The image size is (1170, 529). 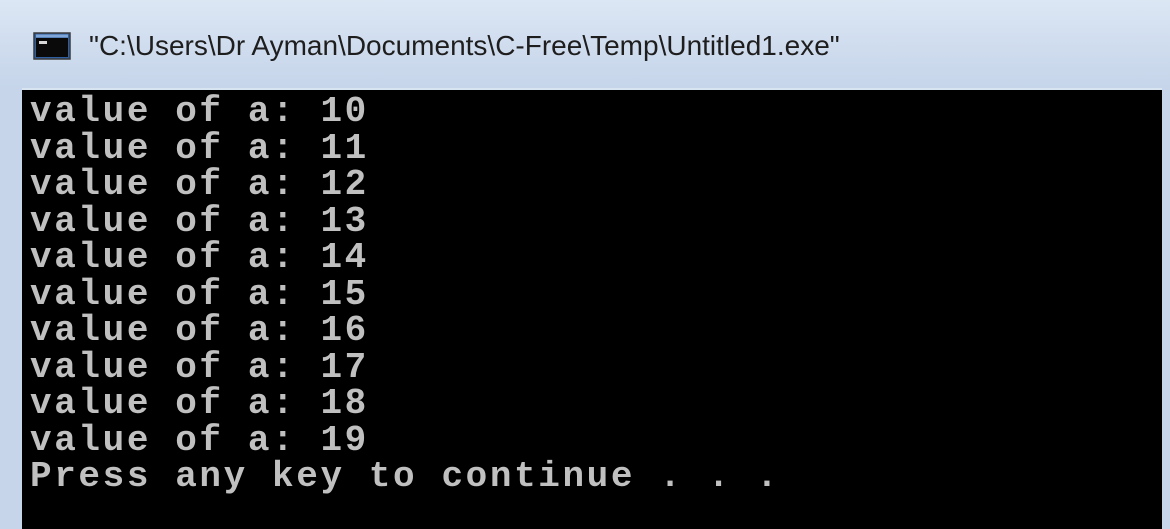 What do you see at coordinates (405, 476) in the screenshot?
I see `console-prompt-line: Press any key to continue . . .` at bounding box center [405, 476].